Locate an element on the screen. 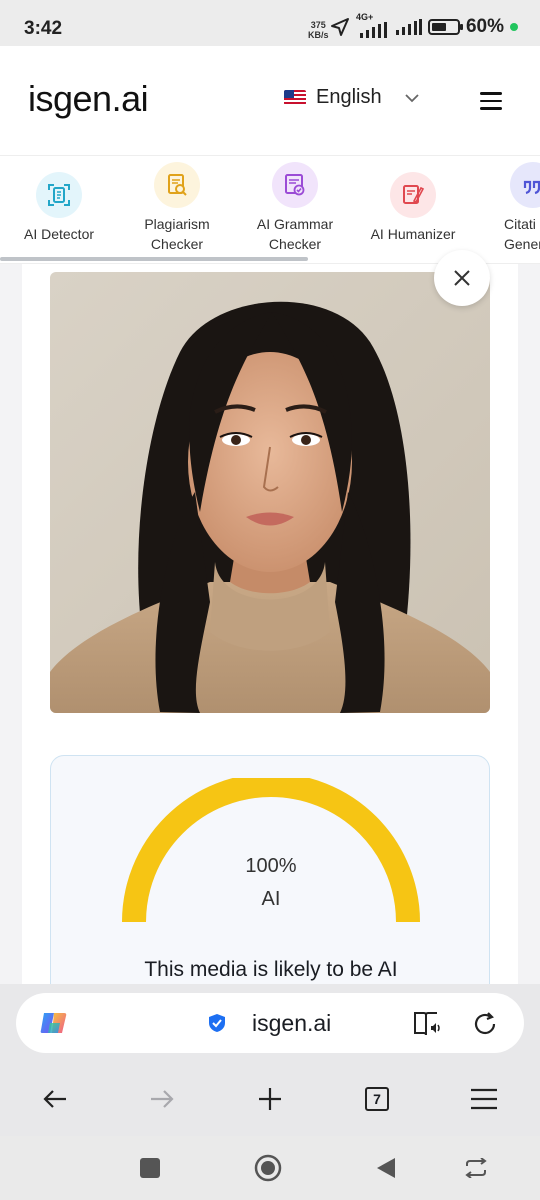 This screenshot has width=540, height=1200. forward-arrow-icon is located at coordinates (162, 1099).